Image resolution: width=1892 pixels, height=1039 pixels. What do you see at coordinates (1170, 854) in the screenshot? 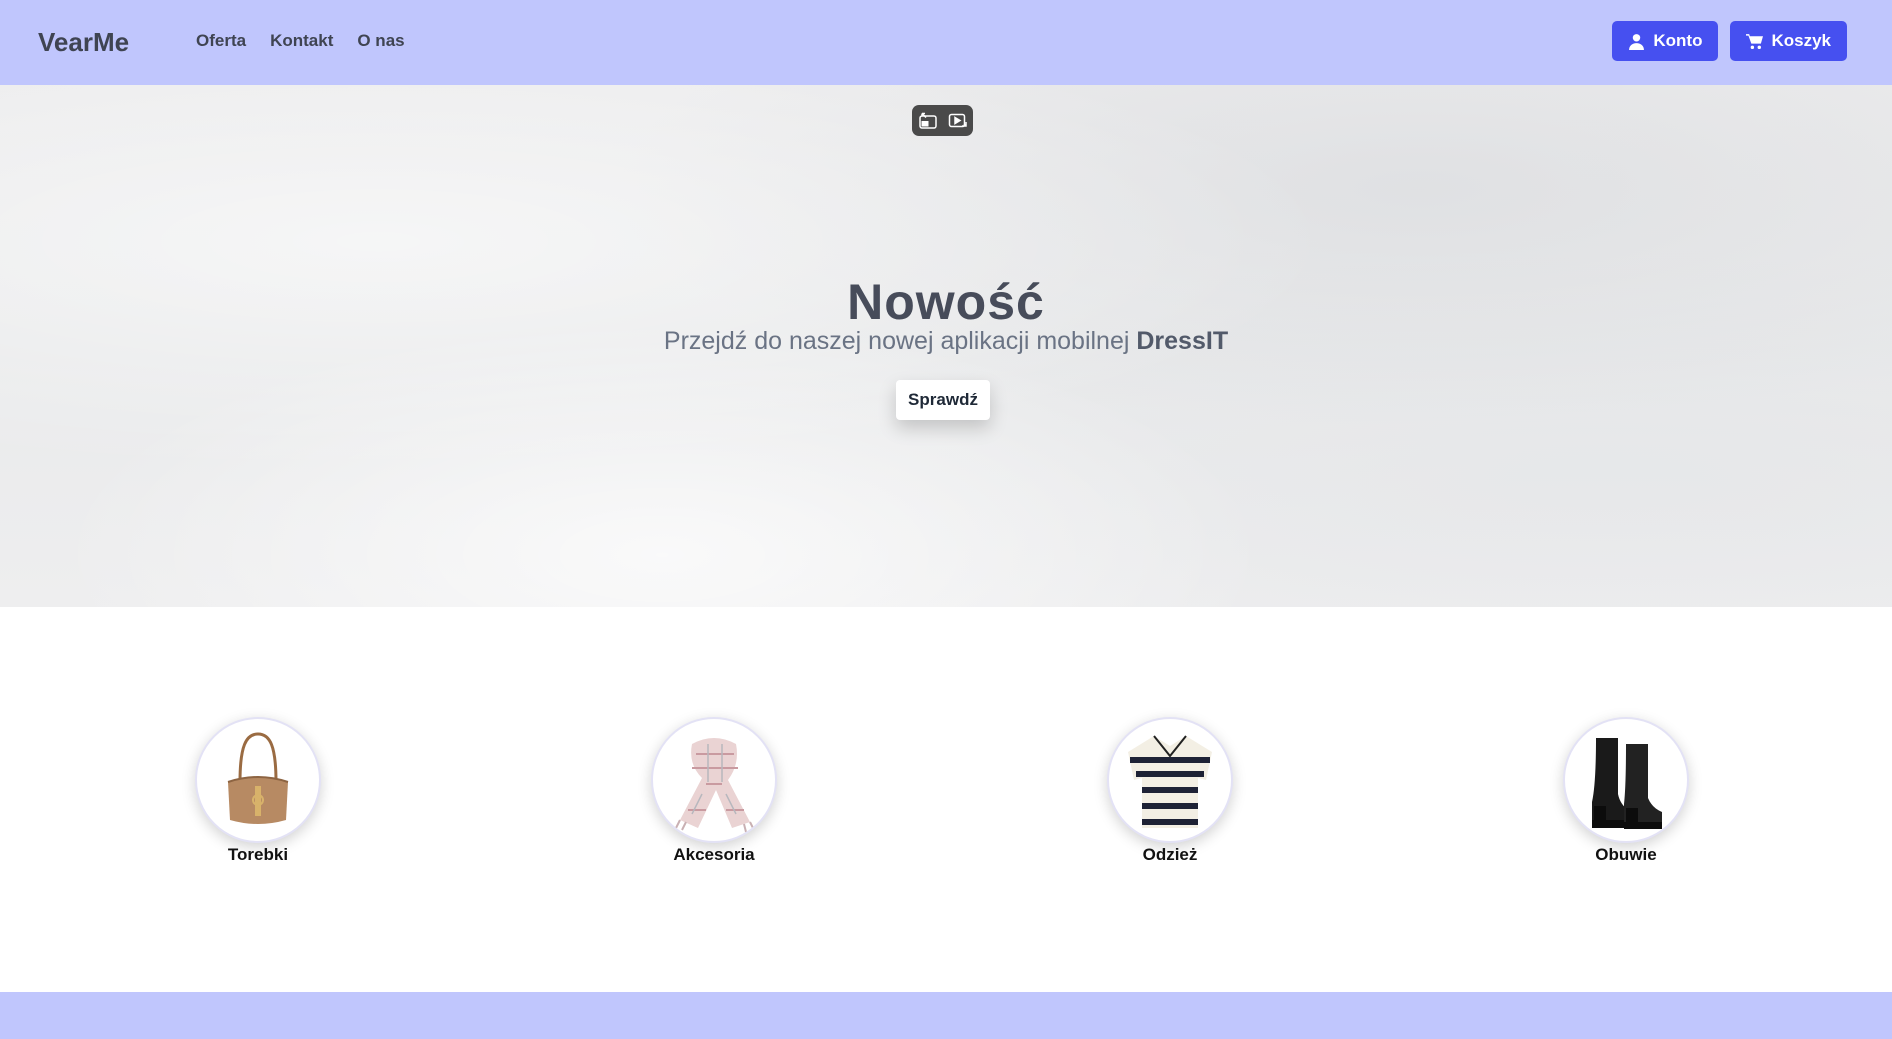
I see `category-label: Odzież` at bounding box center [1170, 854].